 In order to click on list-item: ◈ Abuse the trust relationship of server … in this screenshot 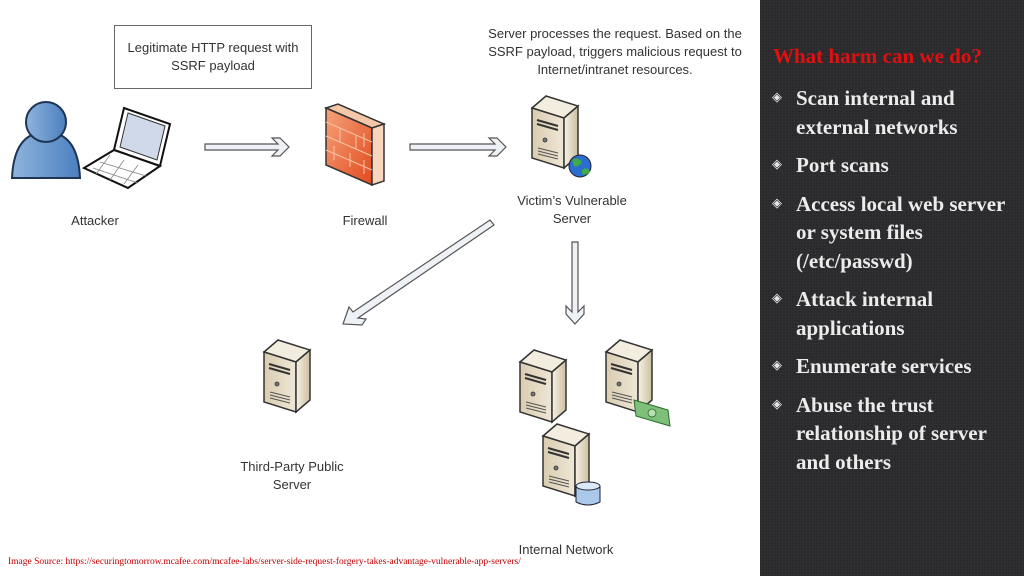, I will do `click(879, 433)`.